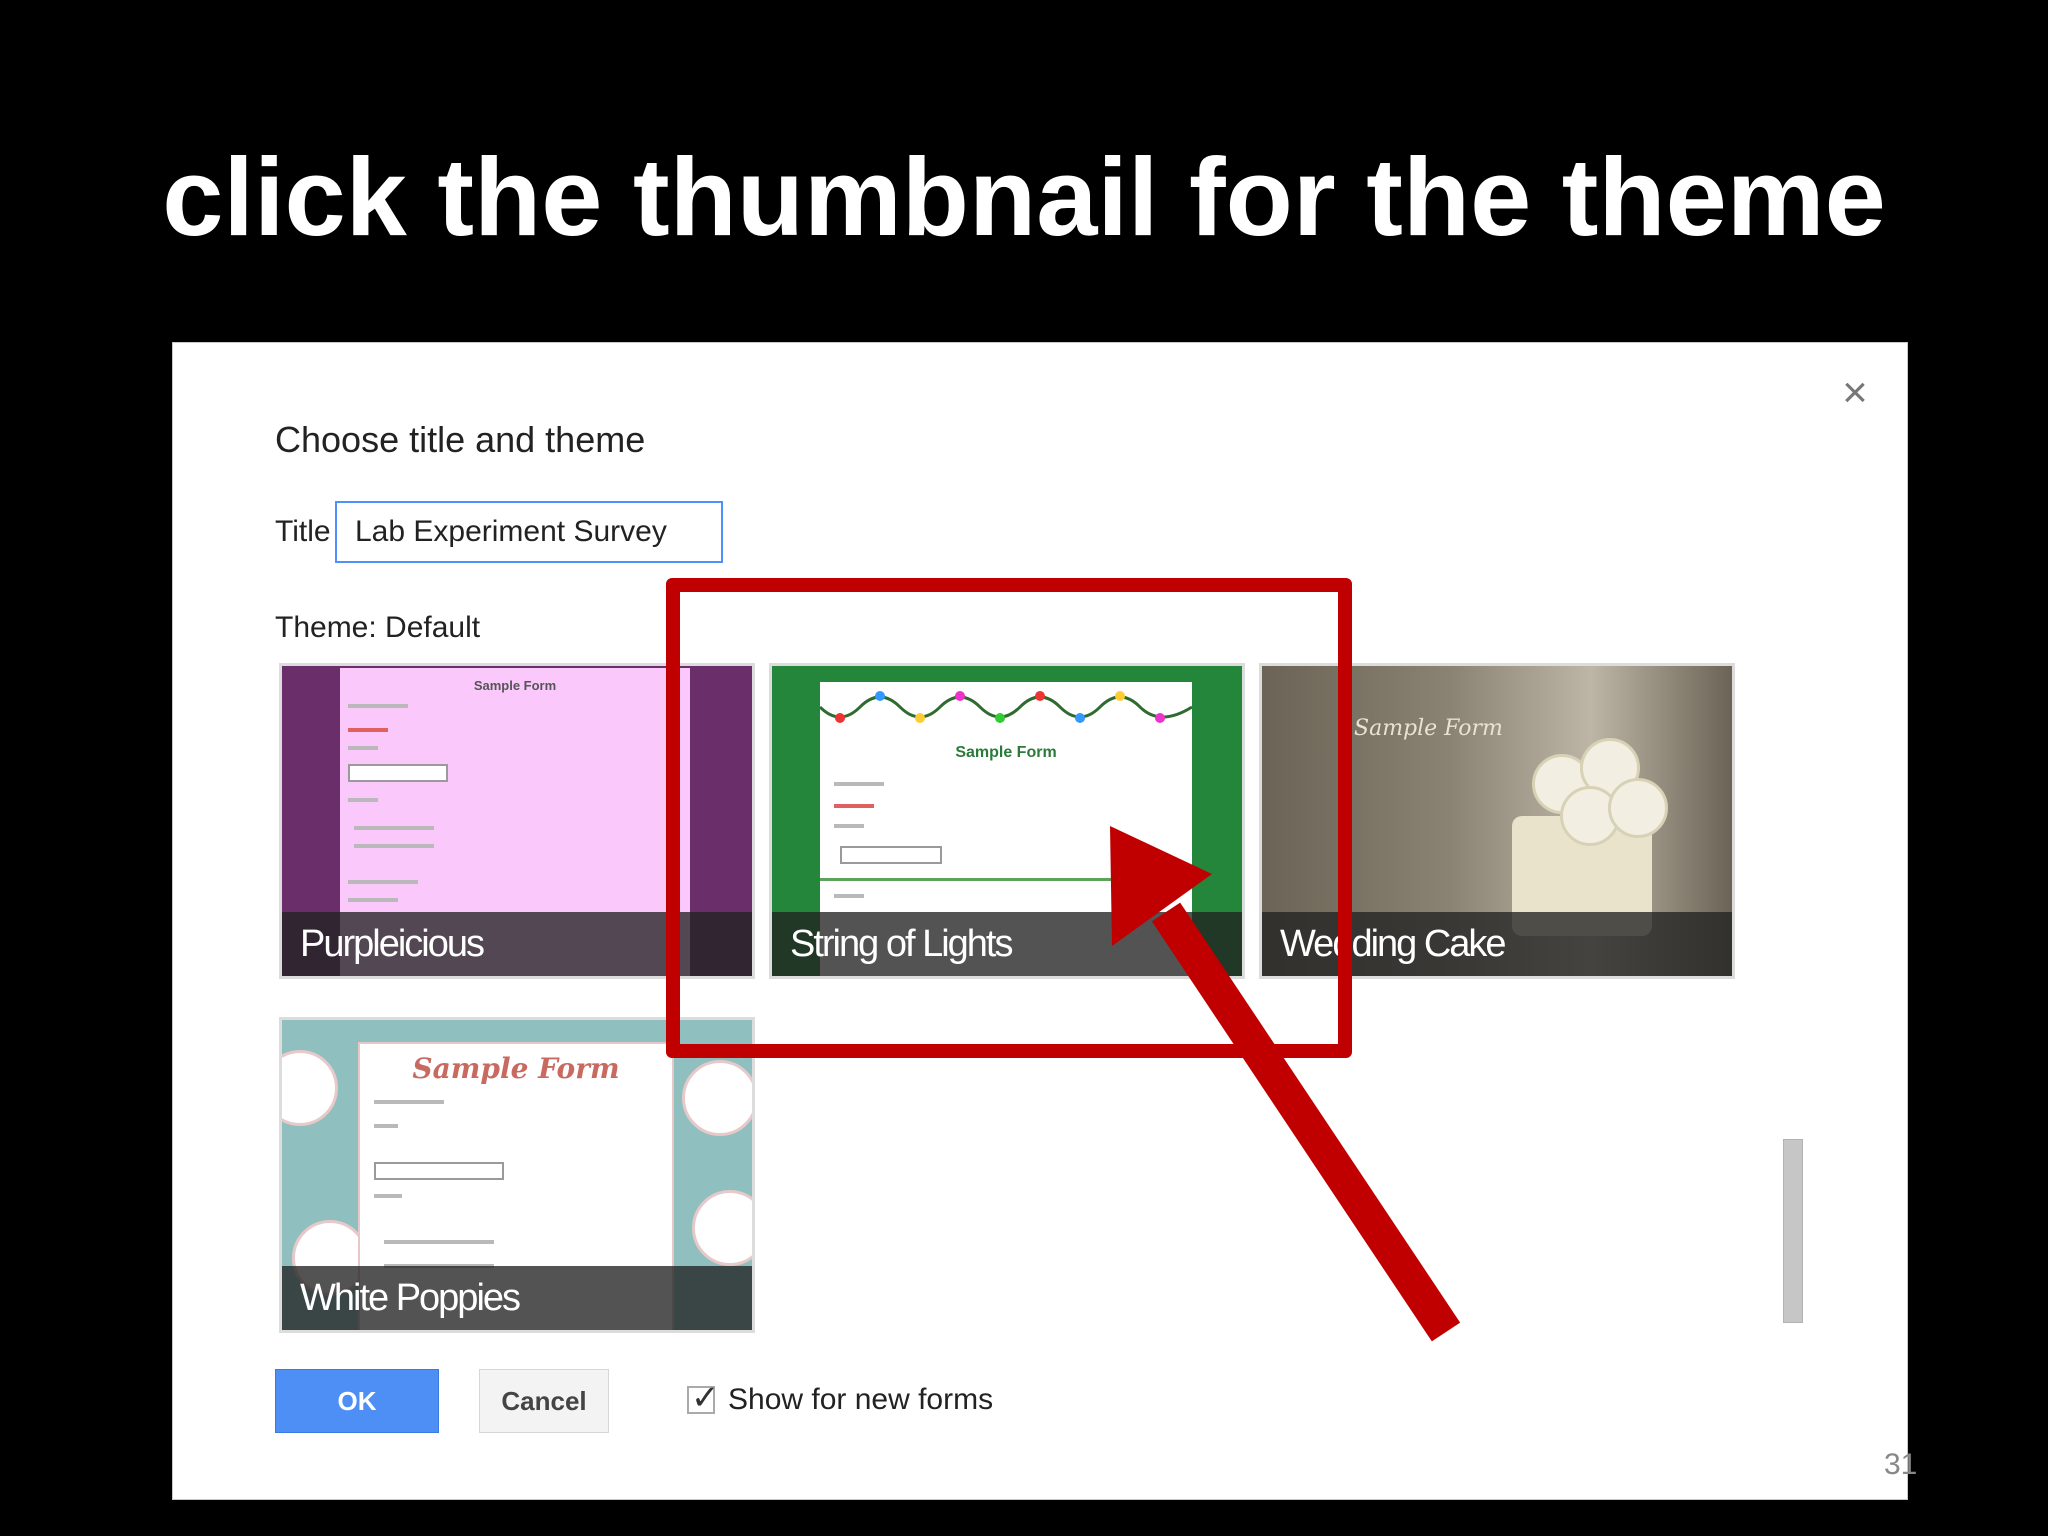  I want to click on scrollbar-thumb, so click(1793, 1231).